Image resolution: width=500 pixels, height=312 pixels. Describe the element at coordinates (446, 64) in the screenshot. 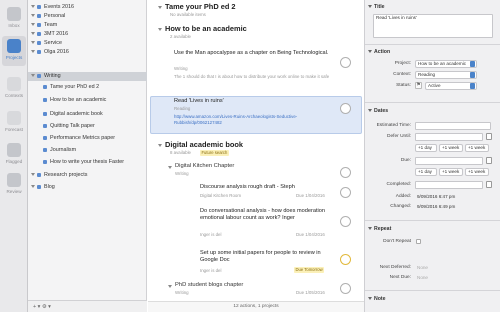

I see `project-popup: How to be an academic` at that location.